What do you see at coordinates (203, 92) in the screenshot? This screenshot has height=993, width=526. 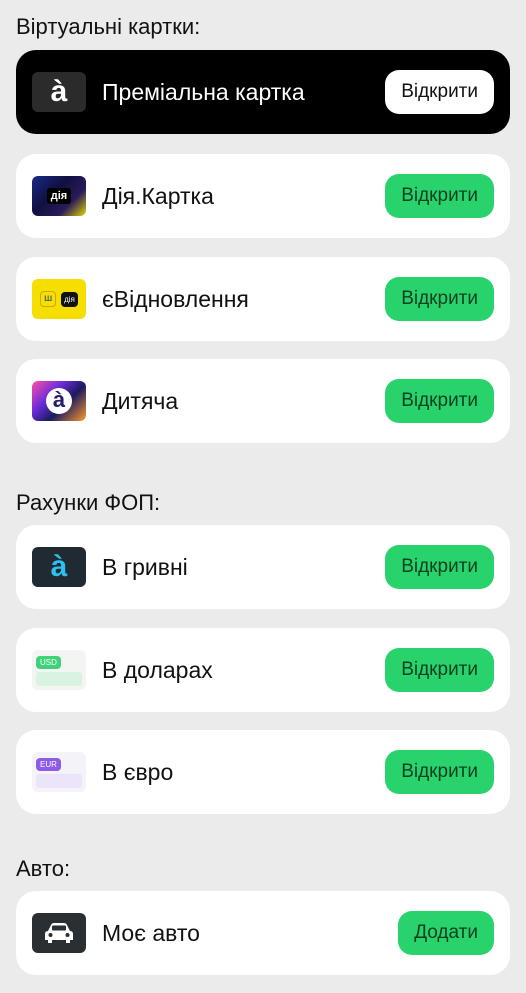 I see `card-label: Преміальна картка` at bounding box center [203, 92].